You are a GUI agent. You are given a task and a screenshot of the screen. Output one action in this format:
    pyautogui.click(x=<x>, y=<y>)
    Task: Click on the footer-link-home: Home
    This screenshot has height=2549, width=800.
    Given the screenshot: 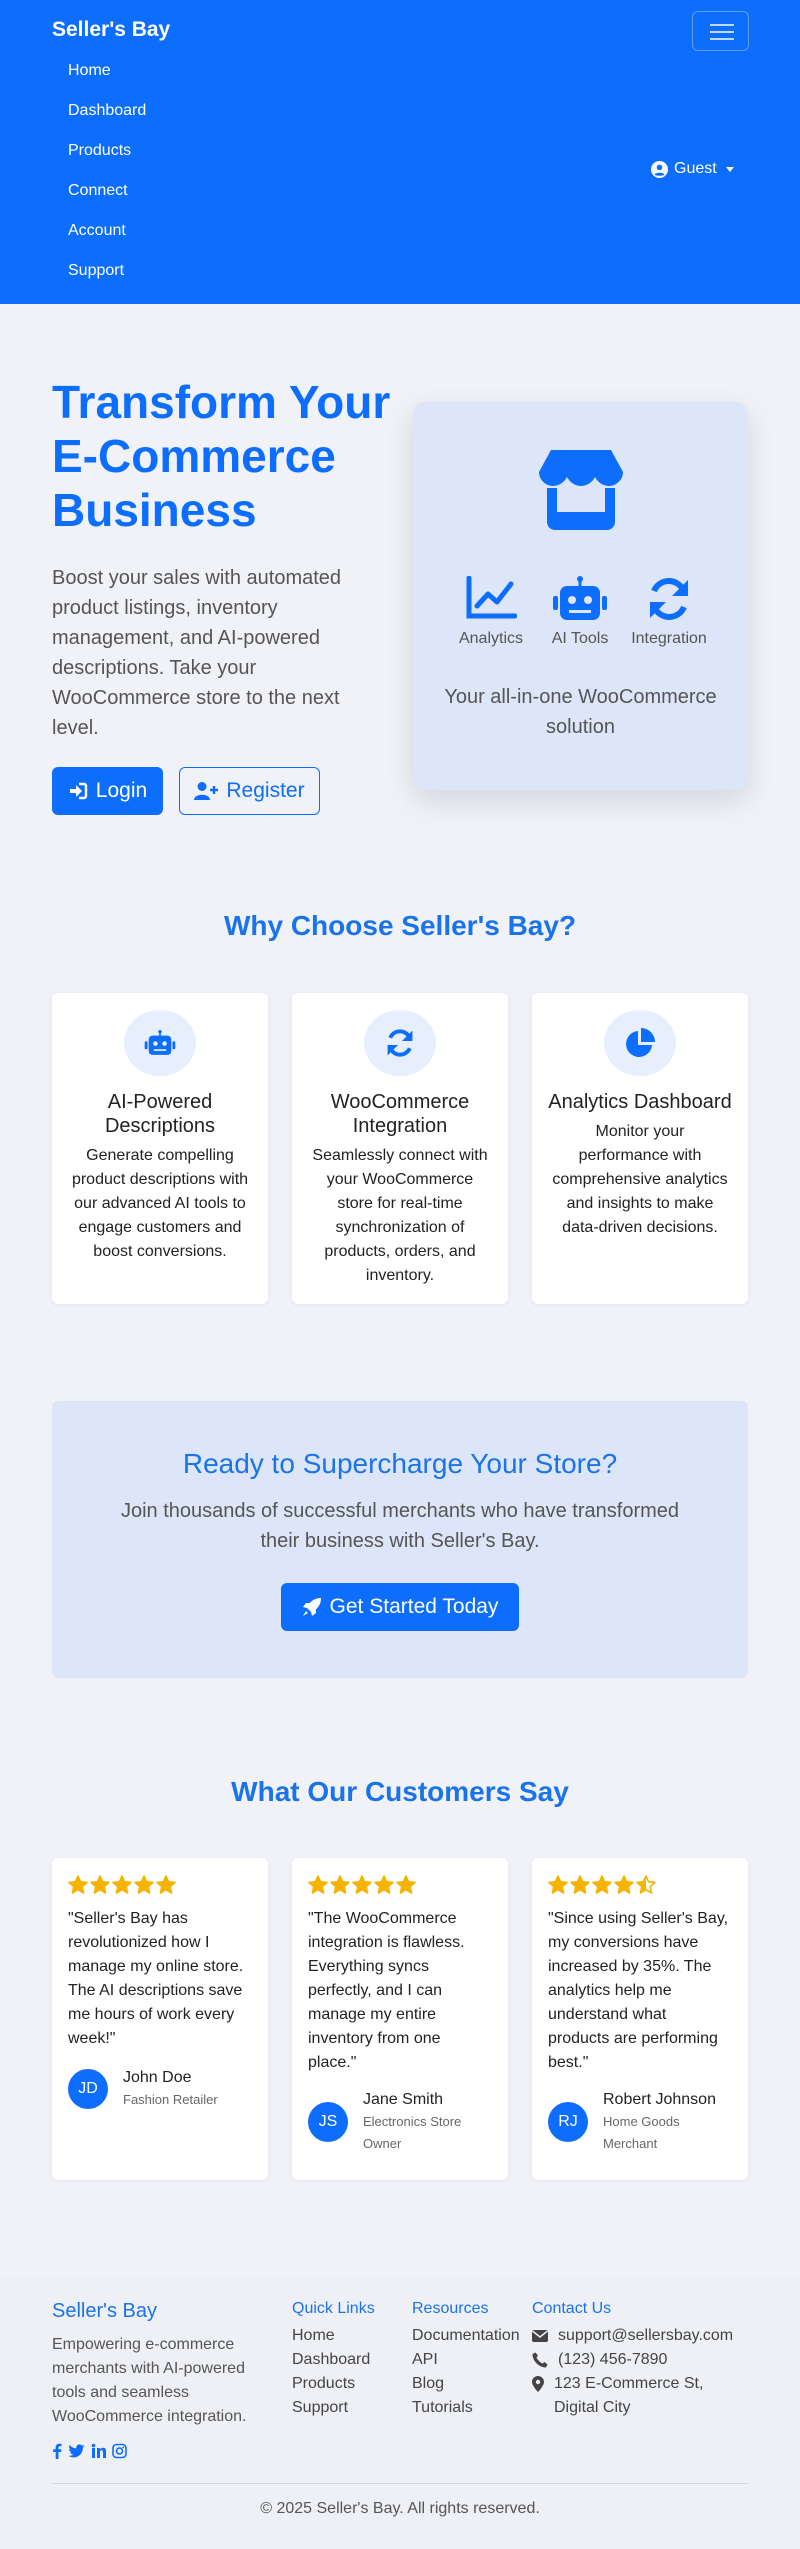 What is the action you would take?
    pyautogui.click(x=333, y=2336)
    